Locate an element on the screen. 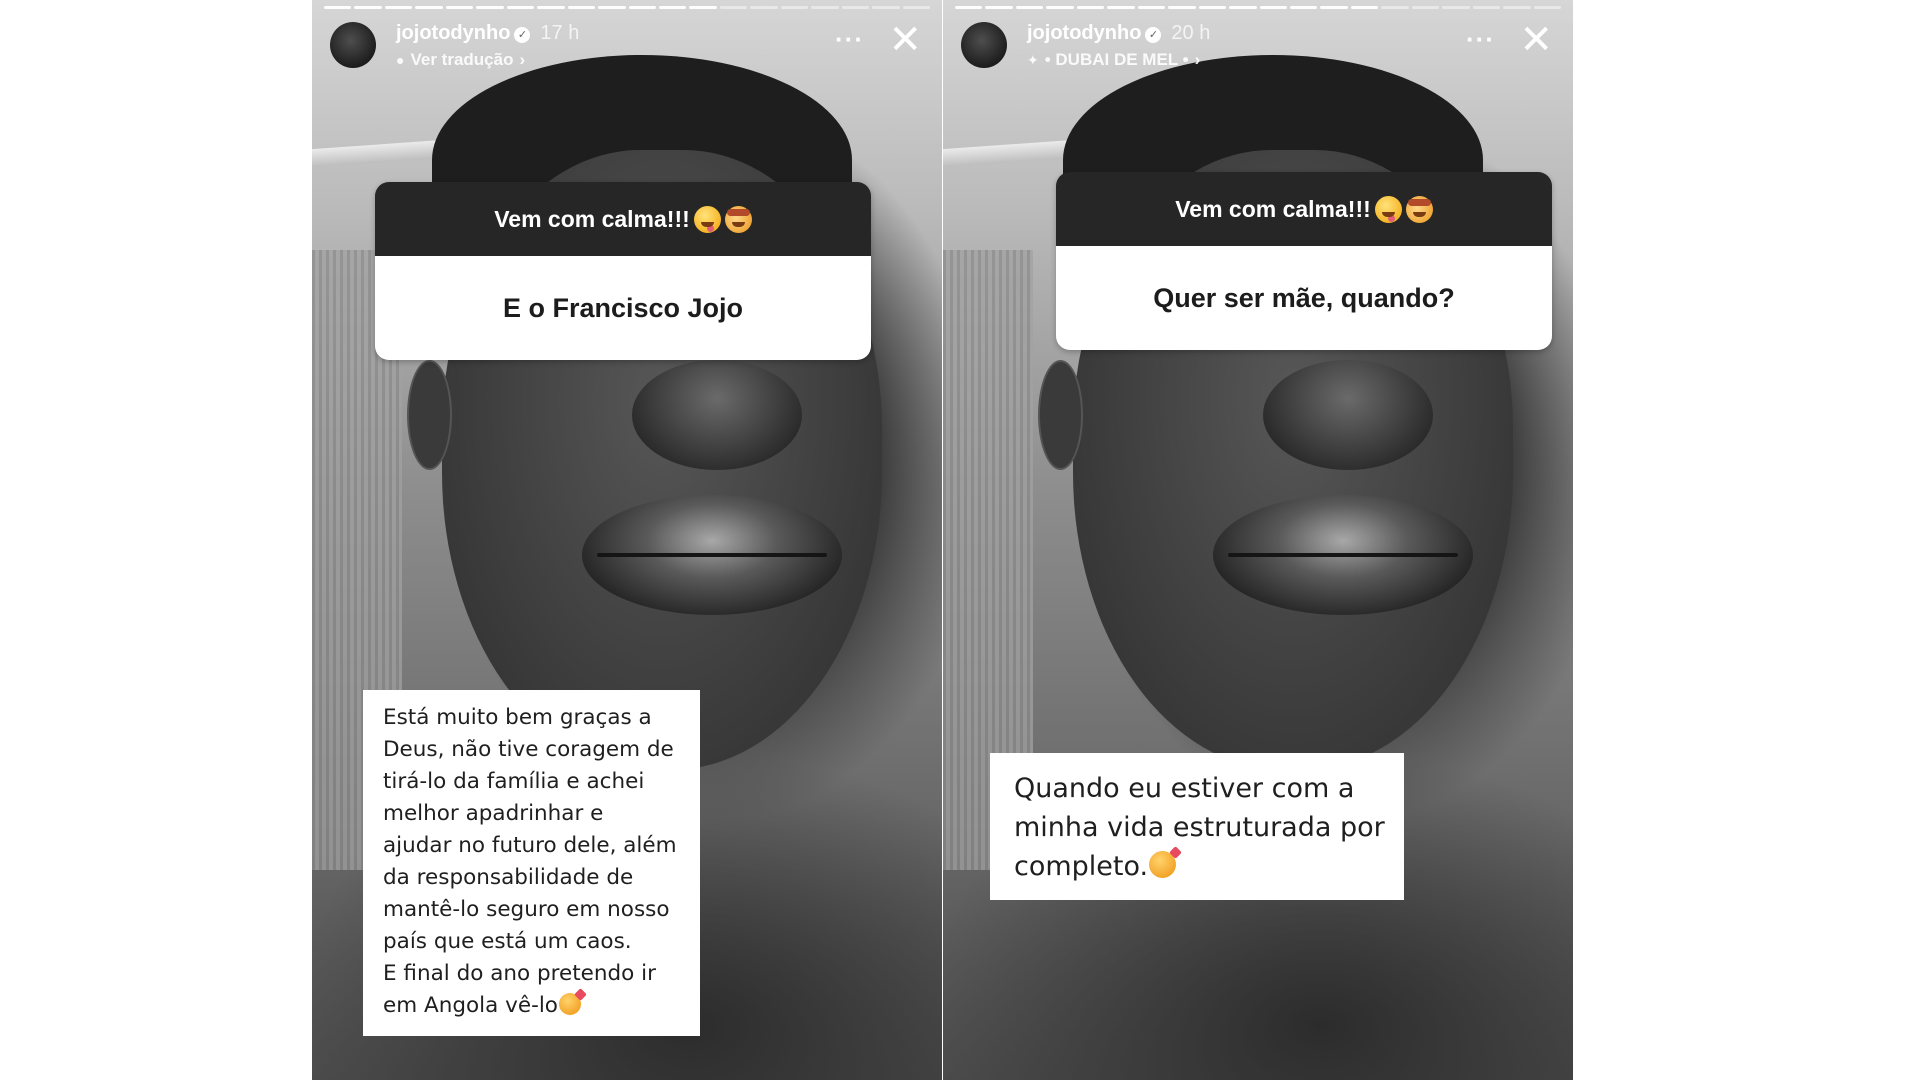  location-link: ✦ • DUBAI DE MEL • › is located at coordinates (1113, 60).